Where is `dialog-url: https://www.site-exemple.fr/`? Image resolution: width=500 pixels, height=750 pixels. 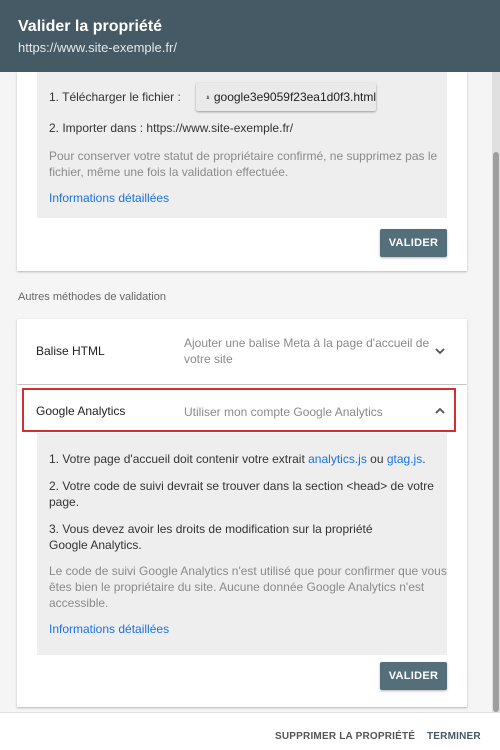 dialog-url: https://www.site-exemple.fr/ is located at coordinates (97, 47).